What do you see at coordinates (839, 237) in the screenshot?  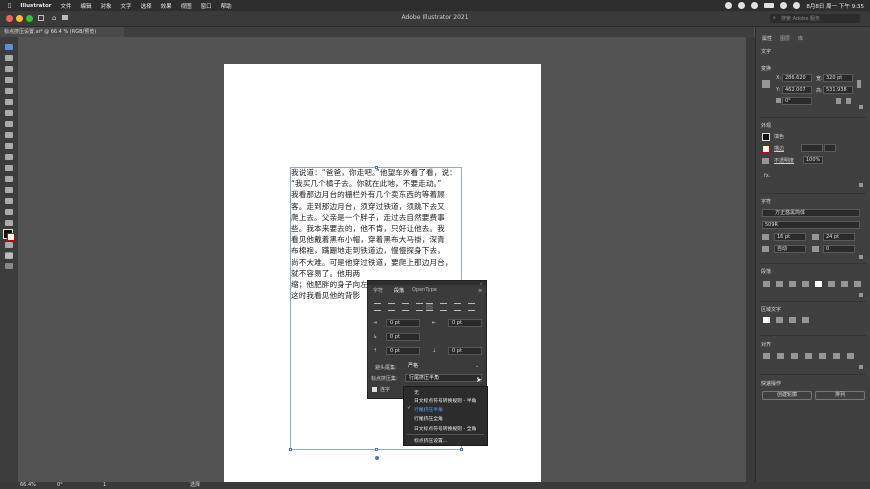 I see `leading-input: 24 pt` at bounding box center [839, 237].